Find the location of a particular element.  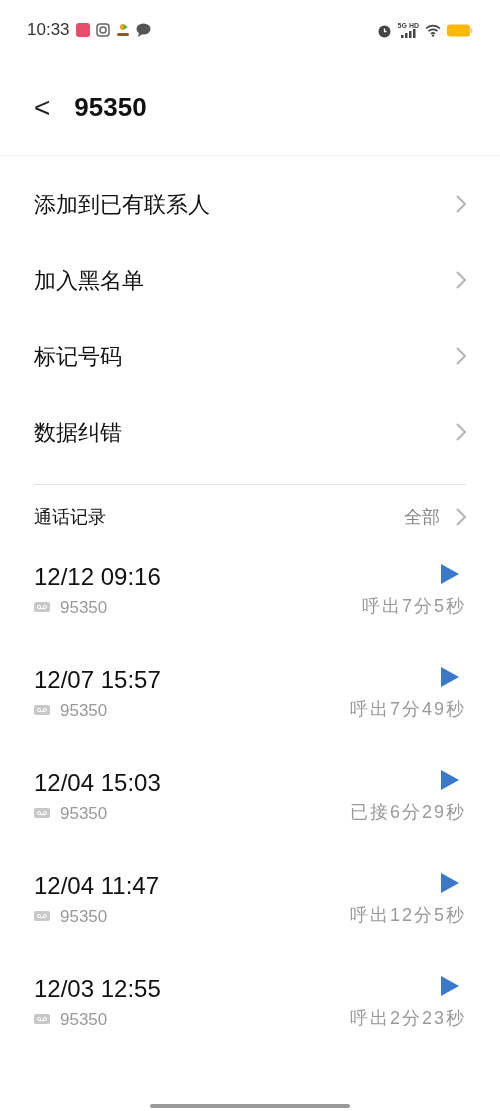

call-detail: 呼出7分49秒 is located at coordinates (407, 709).